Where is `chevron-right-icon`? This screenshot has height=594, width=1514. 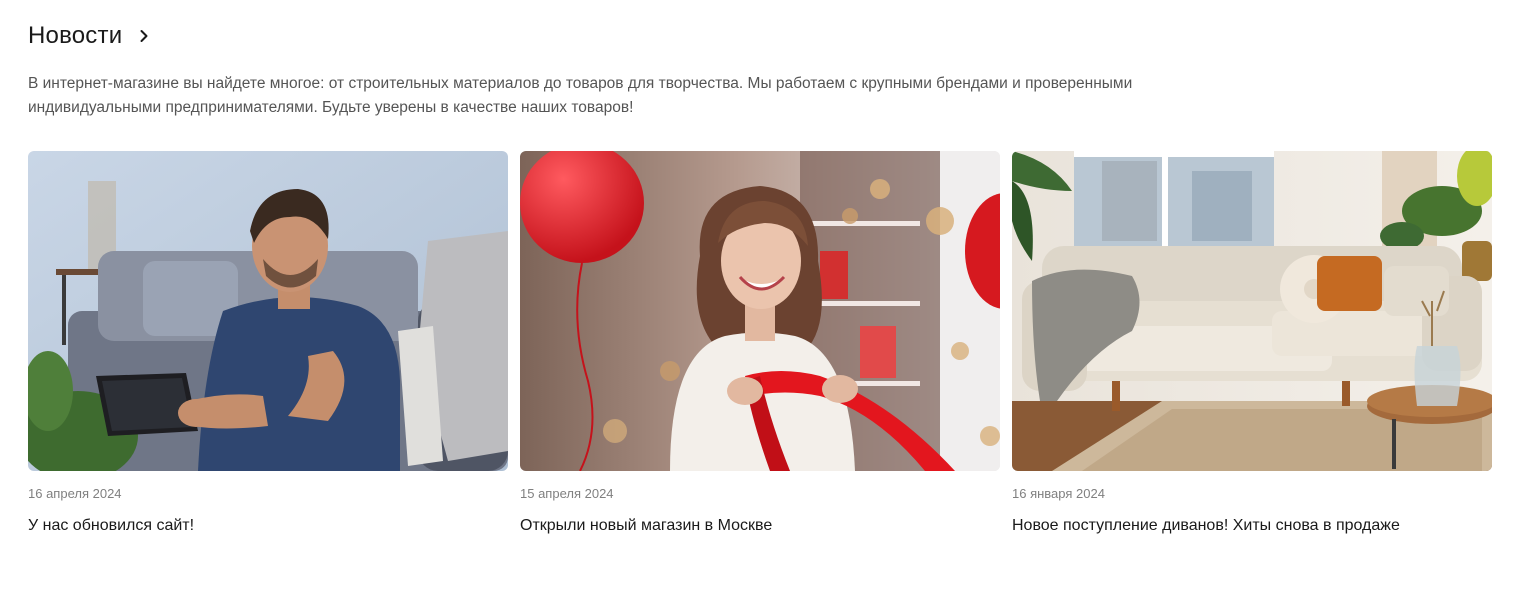 chevron-right-icon is located at coordinates (144, 36).